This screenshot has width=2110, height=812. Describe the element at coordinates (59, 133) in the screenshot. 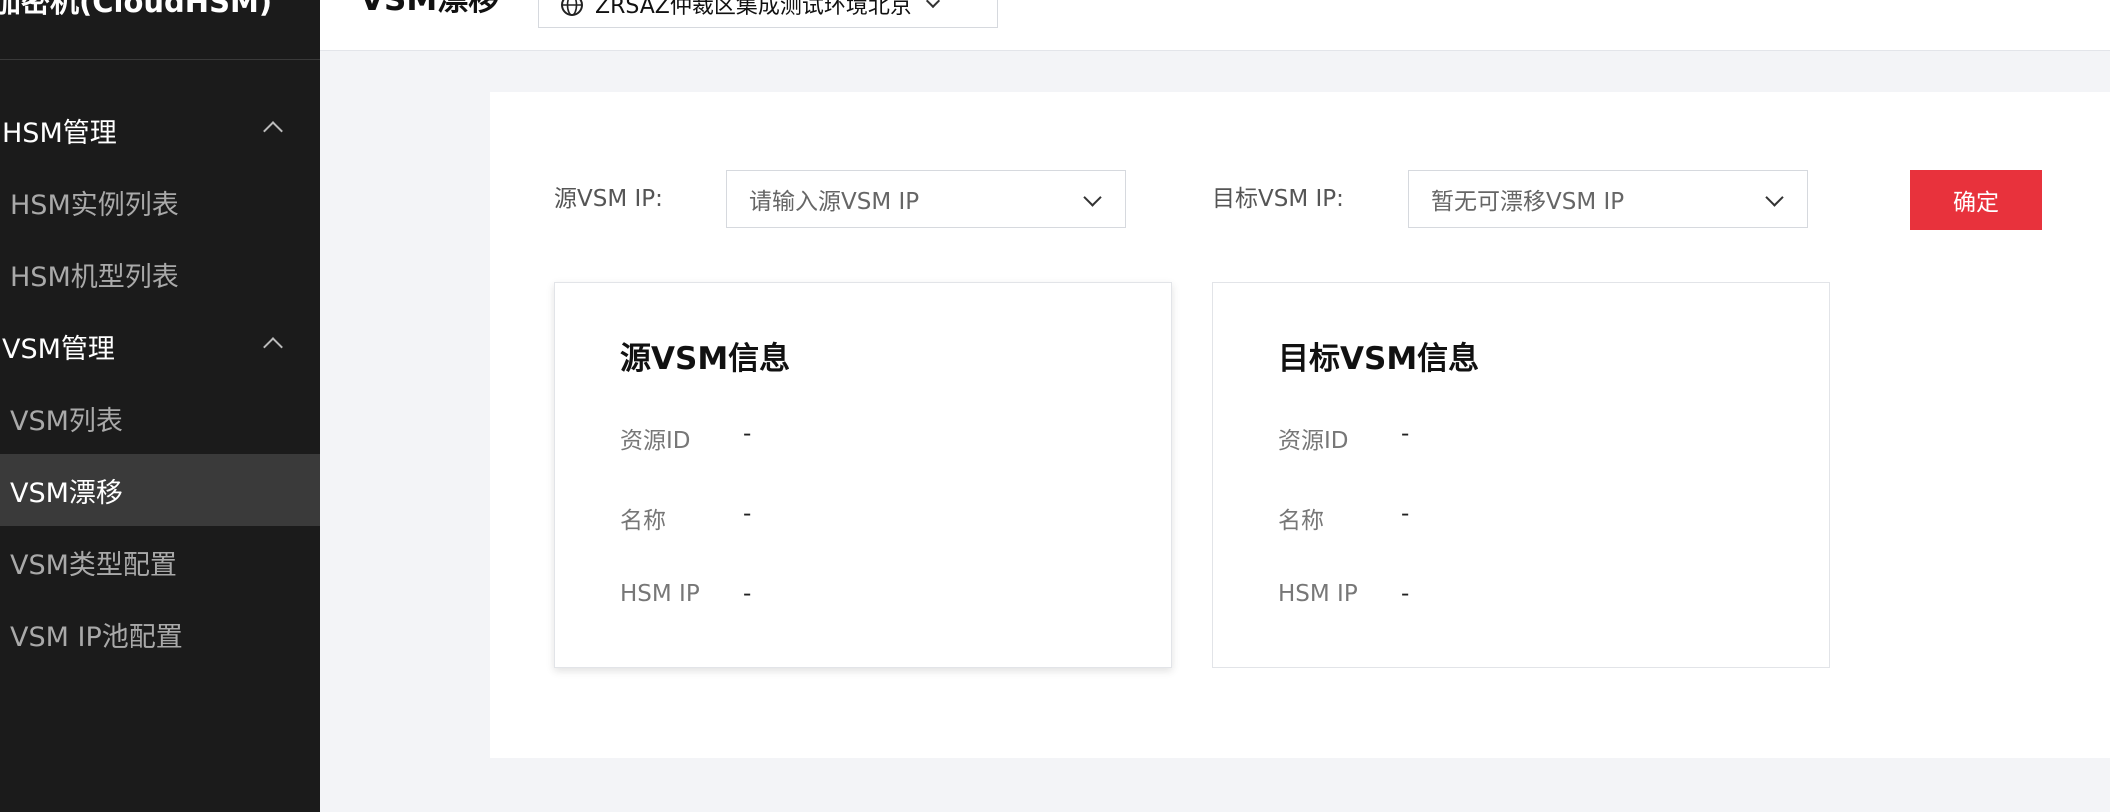

I see `nav-group-label: HSM管理` at that location.